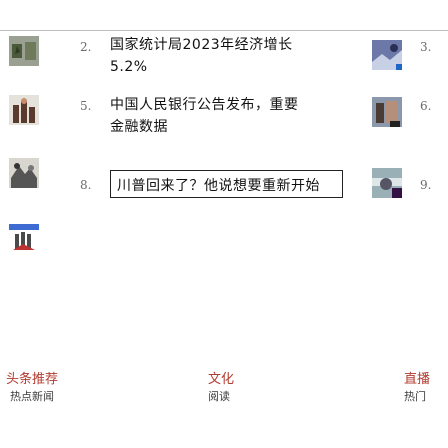 This screenshot has width=448, height=448. What do you see at coordinates (139, 127) in the screenshot?
I see `headline-text-line2: 金融数据` at bounding box center [139, 127].